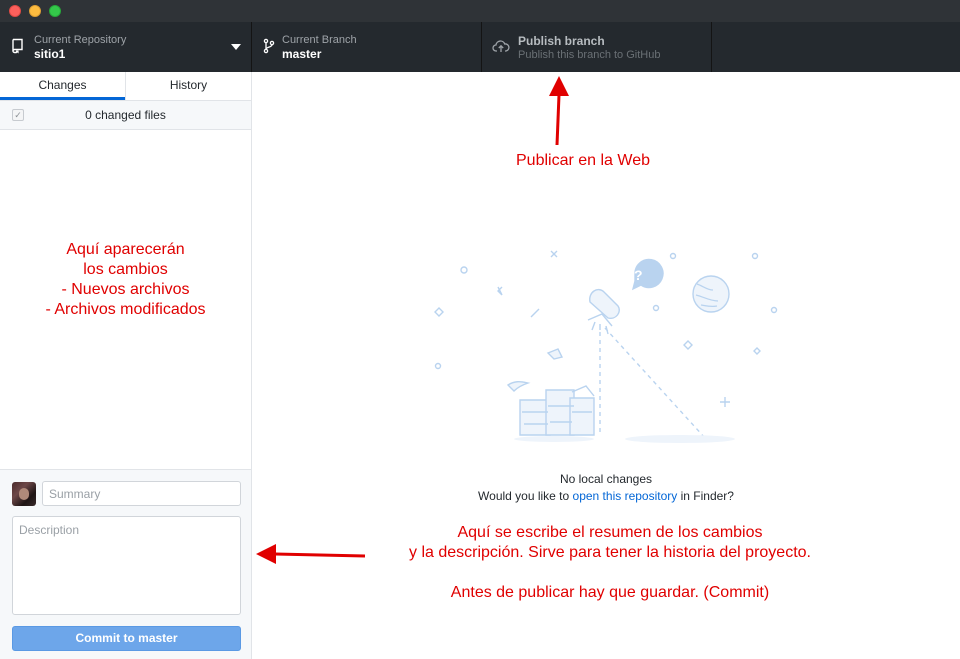 This screenshot has height=659, width=960. Describe the element at coordinates (15, 11) in the screenshot. I see `close-window-button` at that location.